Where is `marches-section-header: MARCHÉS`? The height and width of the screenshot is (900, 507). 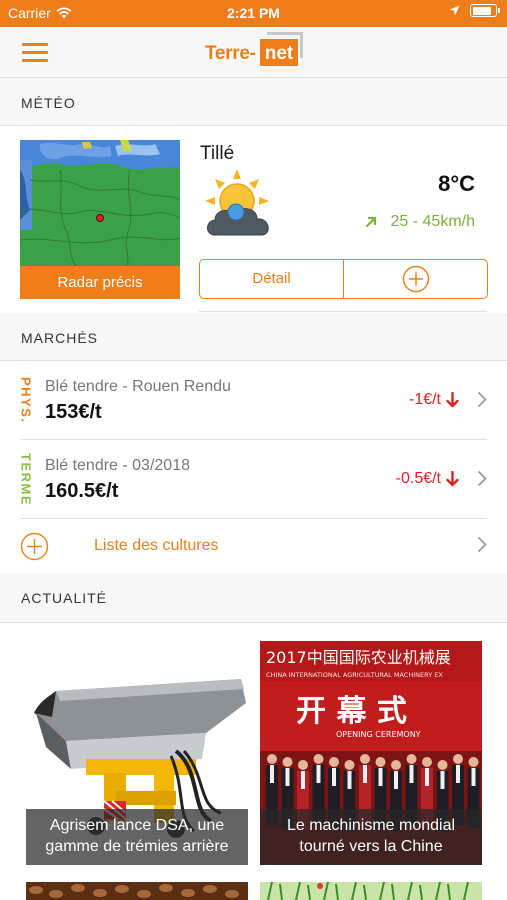 marches-section-header: MARCHÉS is located at coordinates (253, 337).